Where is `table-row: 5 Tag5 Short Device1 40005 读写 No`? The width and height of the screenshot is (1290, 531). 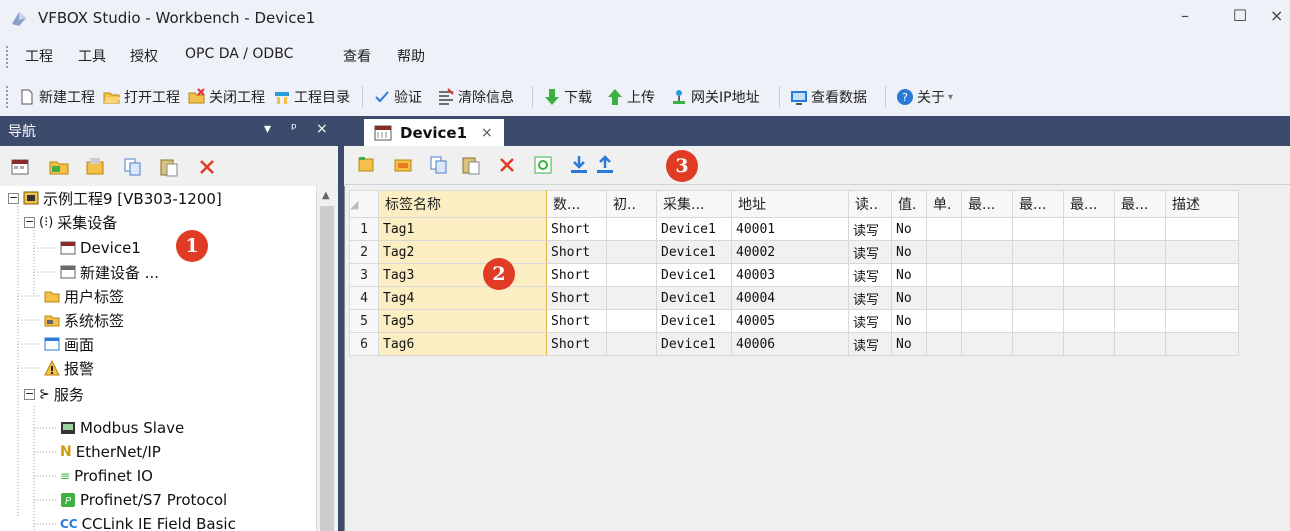 table-row: 5 Tag5 Short Device1 40005 读写 No is located at coordinates (794, 321).